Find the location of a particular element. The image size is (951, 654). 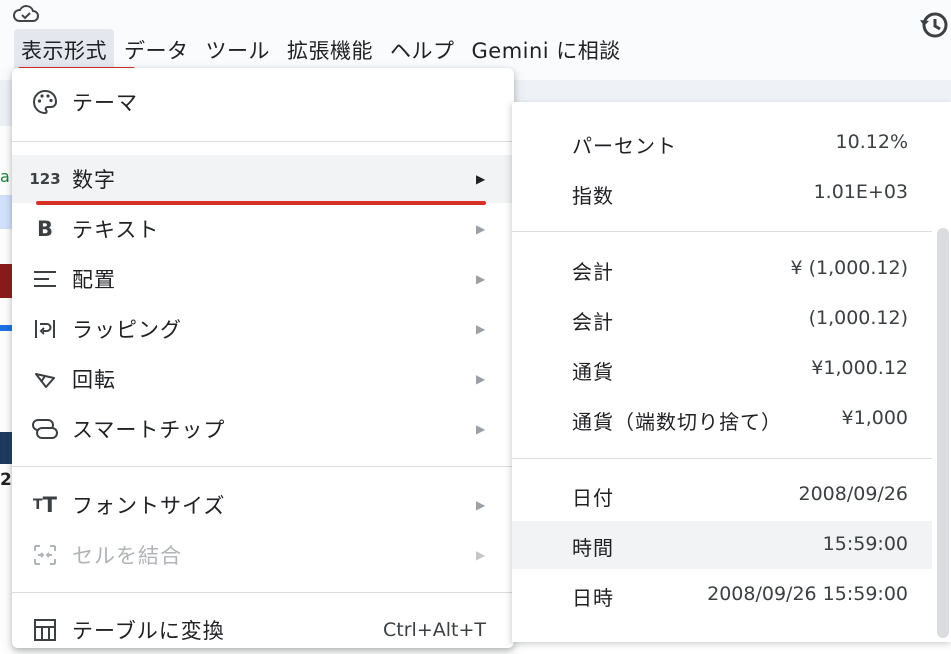

menu-item-label: テーブルに変換 is located at coordinates (148, 631).